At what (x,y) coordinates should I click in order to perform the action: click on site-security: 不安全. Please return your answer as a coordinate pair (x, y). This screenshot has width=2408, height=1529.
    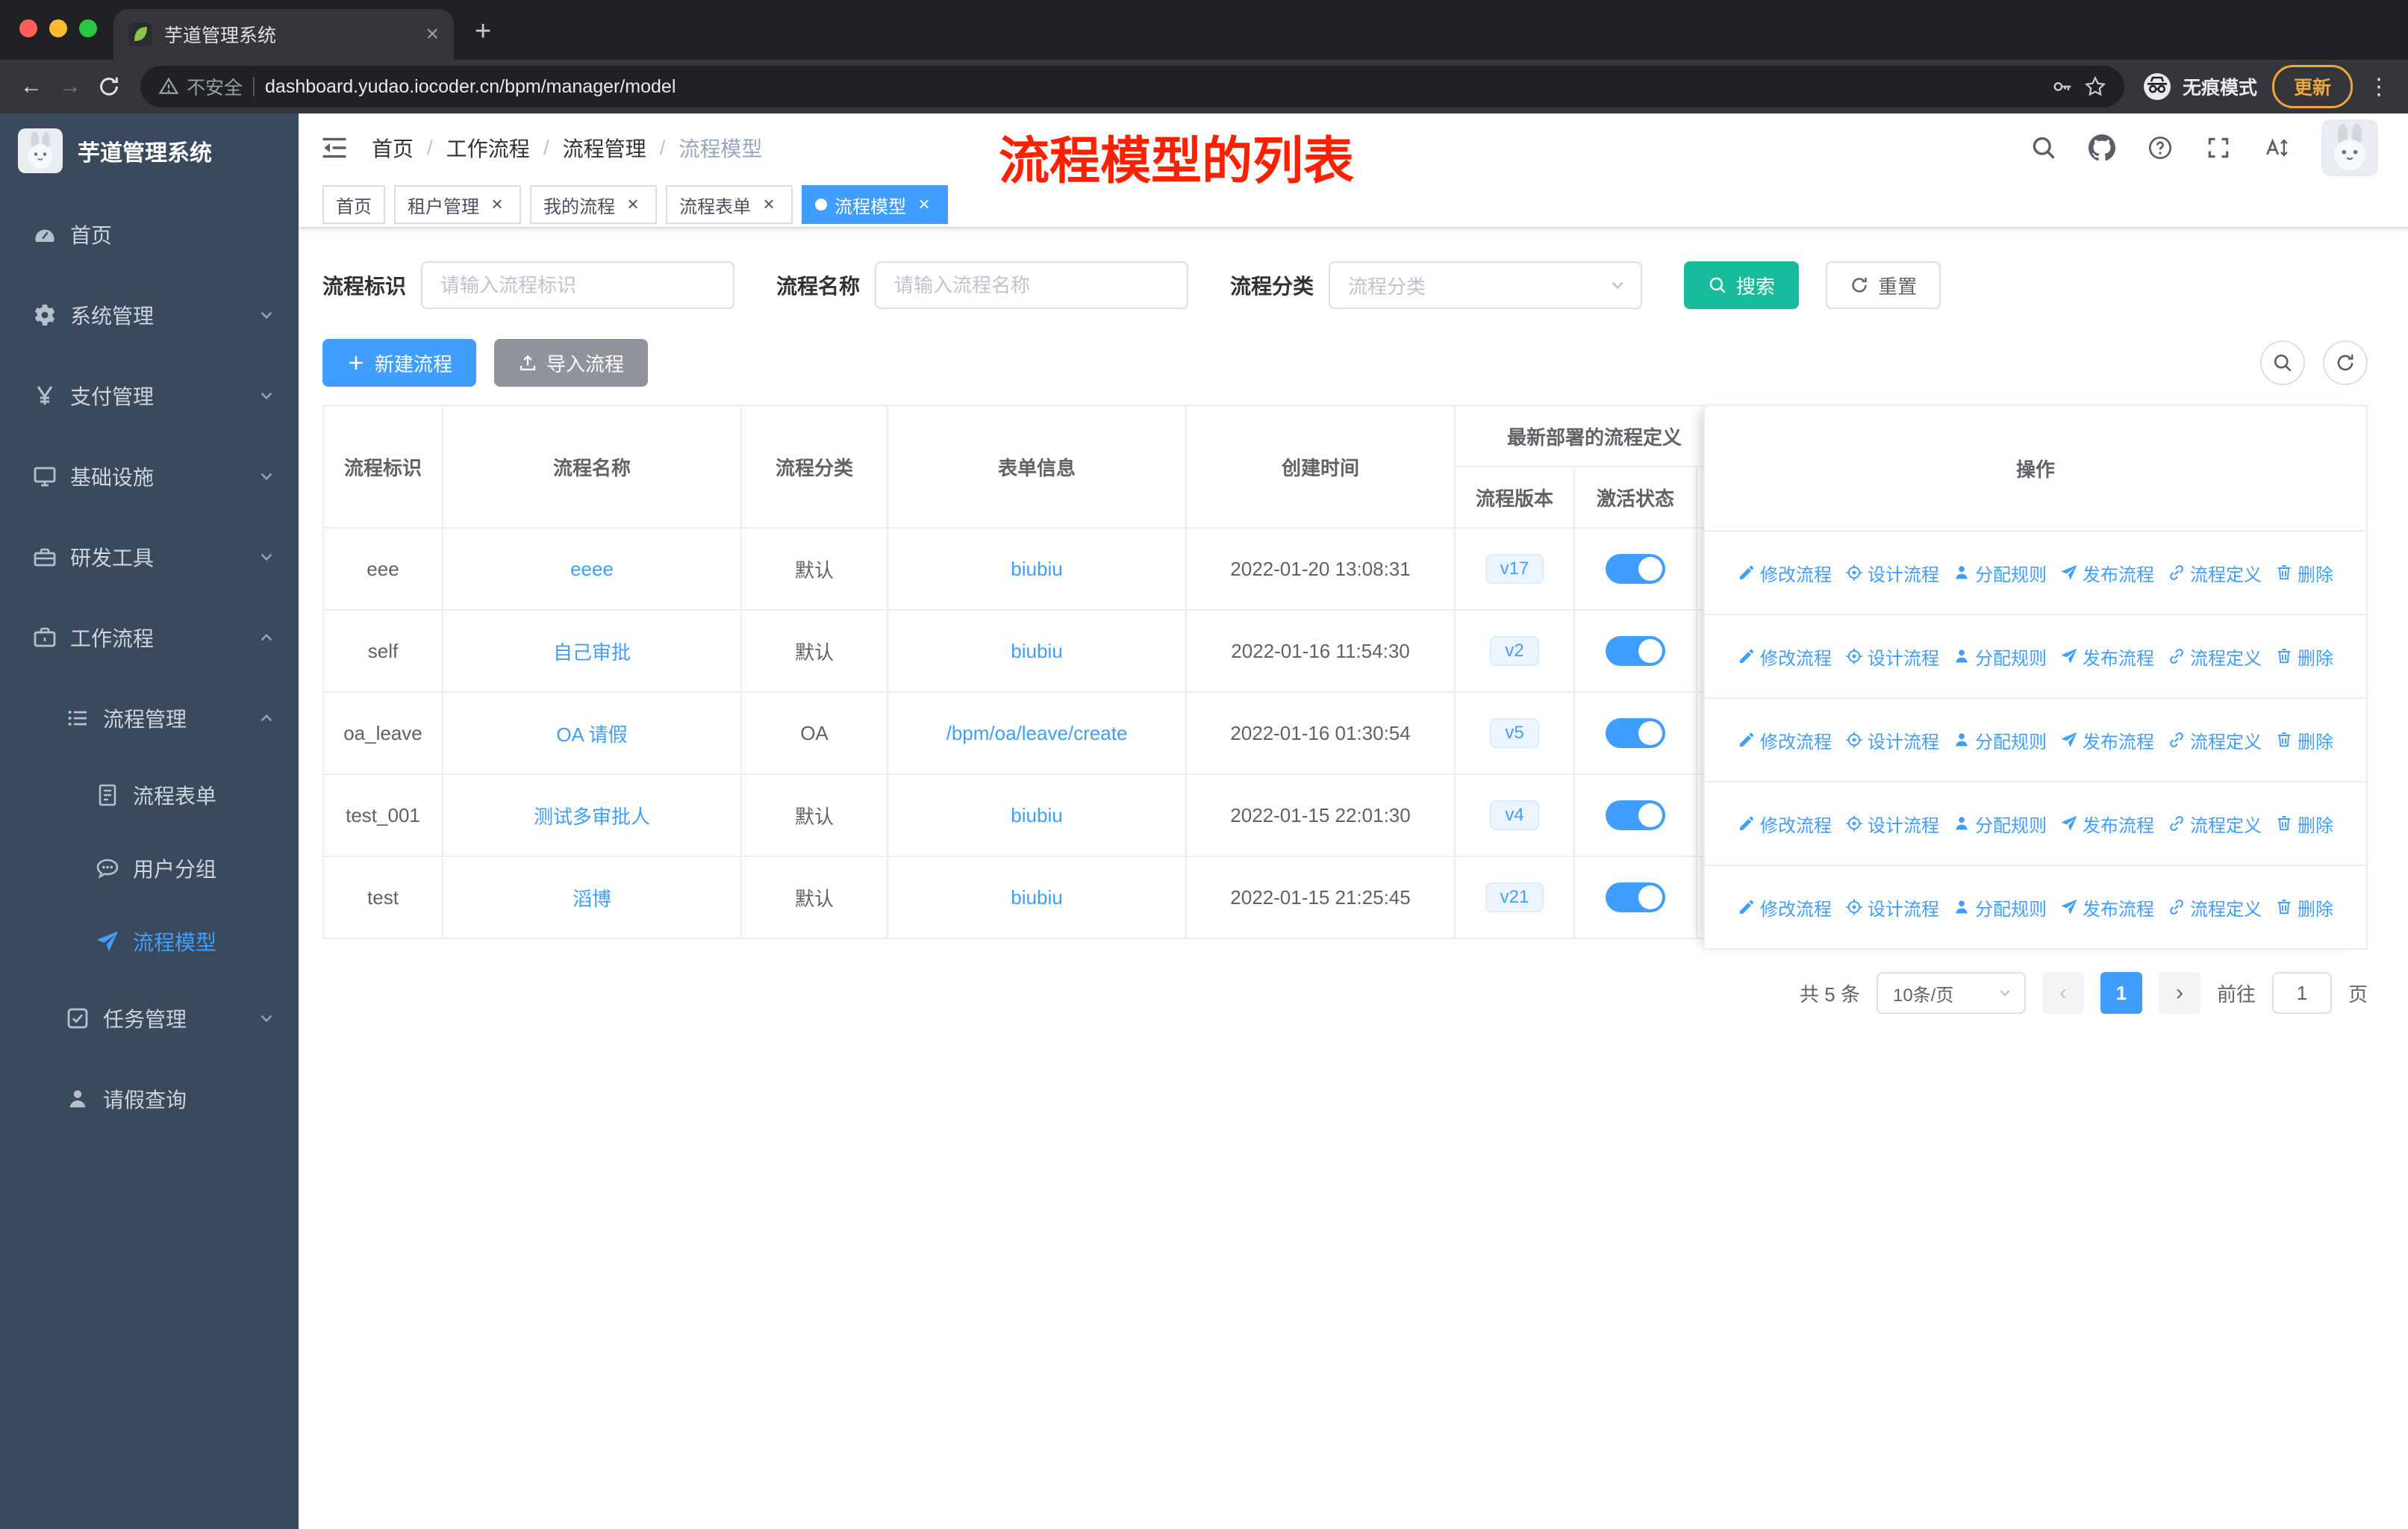
    Looking at the image, I should click on (200, 86).